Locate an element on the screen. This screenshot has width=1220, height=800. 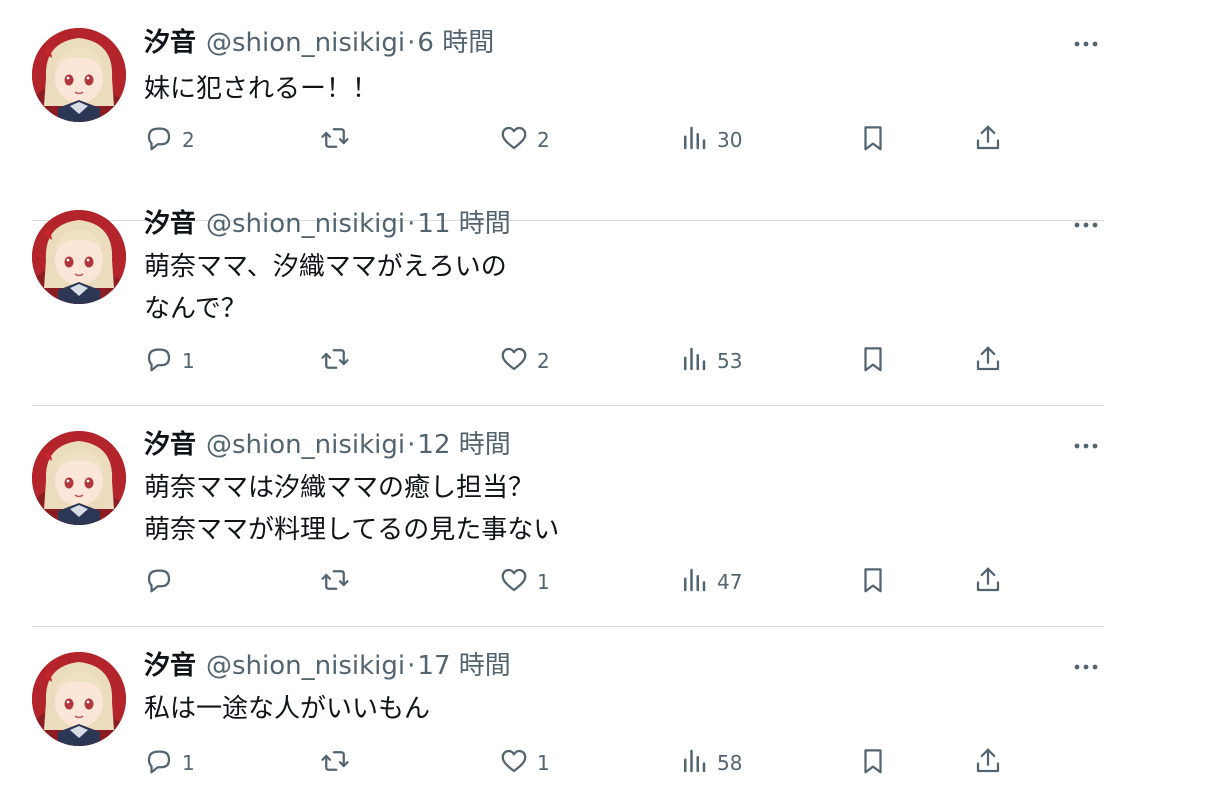
reply-button: 2 is located at coordinates (169, 140).